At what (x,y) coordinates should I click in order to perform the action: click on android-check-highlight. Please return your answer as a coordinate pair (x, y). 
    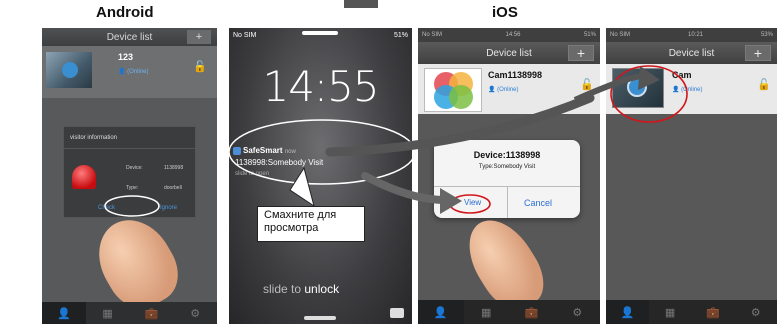
    Looking at the image, I should click on (132, 206).